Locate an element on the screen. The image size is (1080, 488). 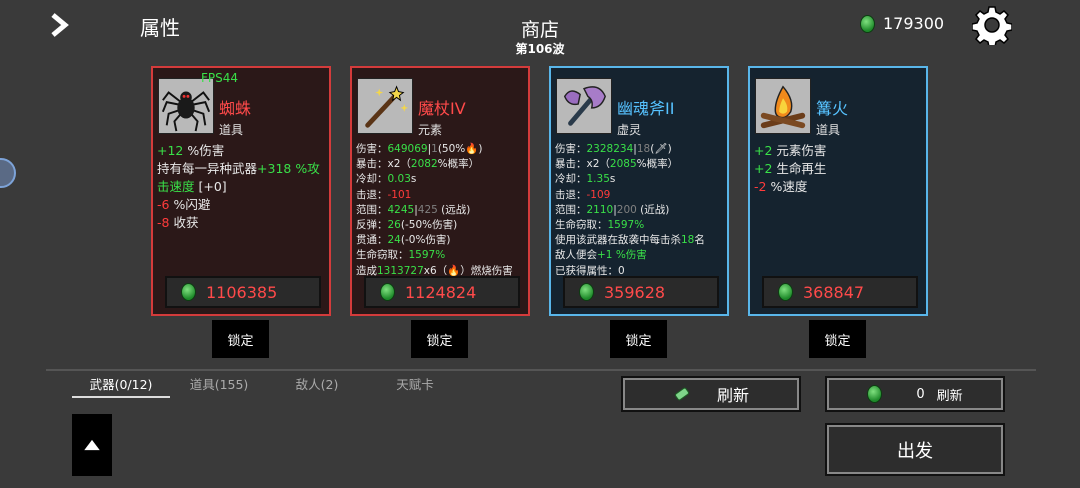
price-value: 1124824 is located at coordinates (441, 292).